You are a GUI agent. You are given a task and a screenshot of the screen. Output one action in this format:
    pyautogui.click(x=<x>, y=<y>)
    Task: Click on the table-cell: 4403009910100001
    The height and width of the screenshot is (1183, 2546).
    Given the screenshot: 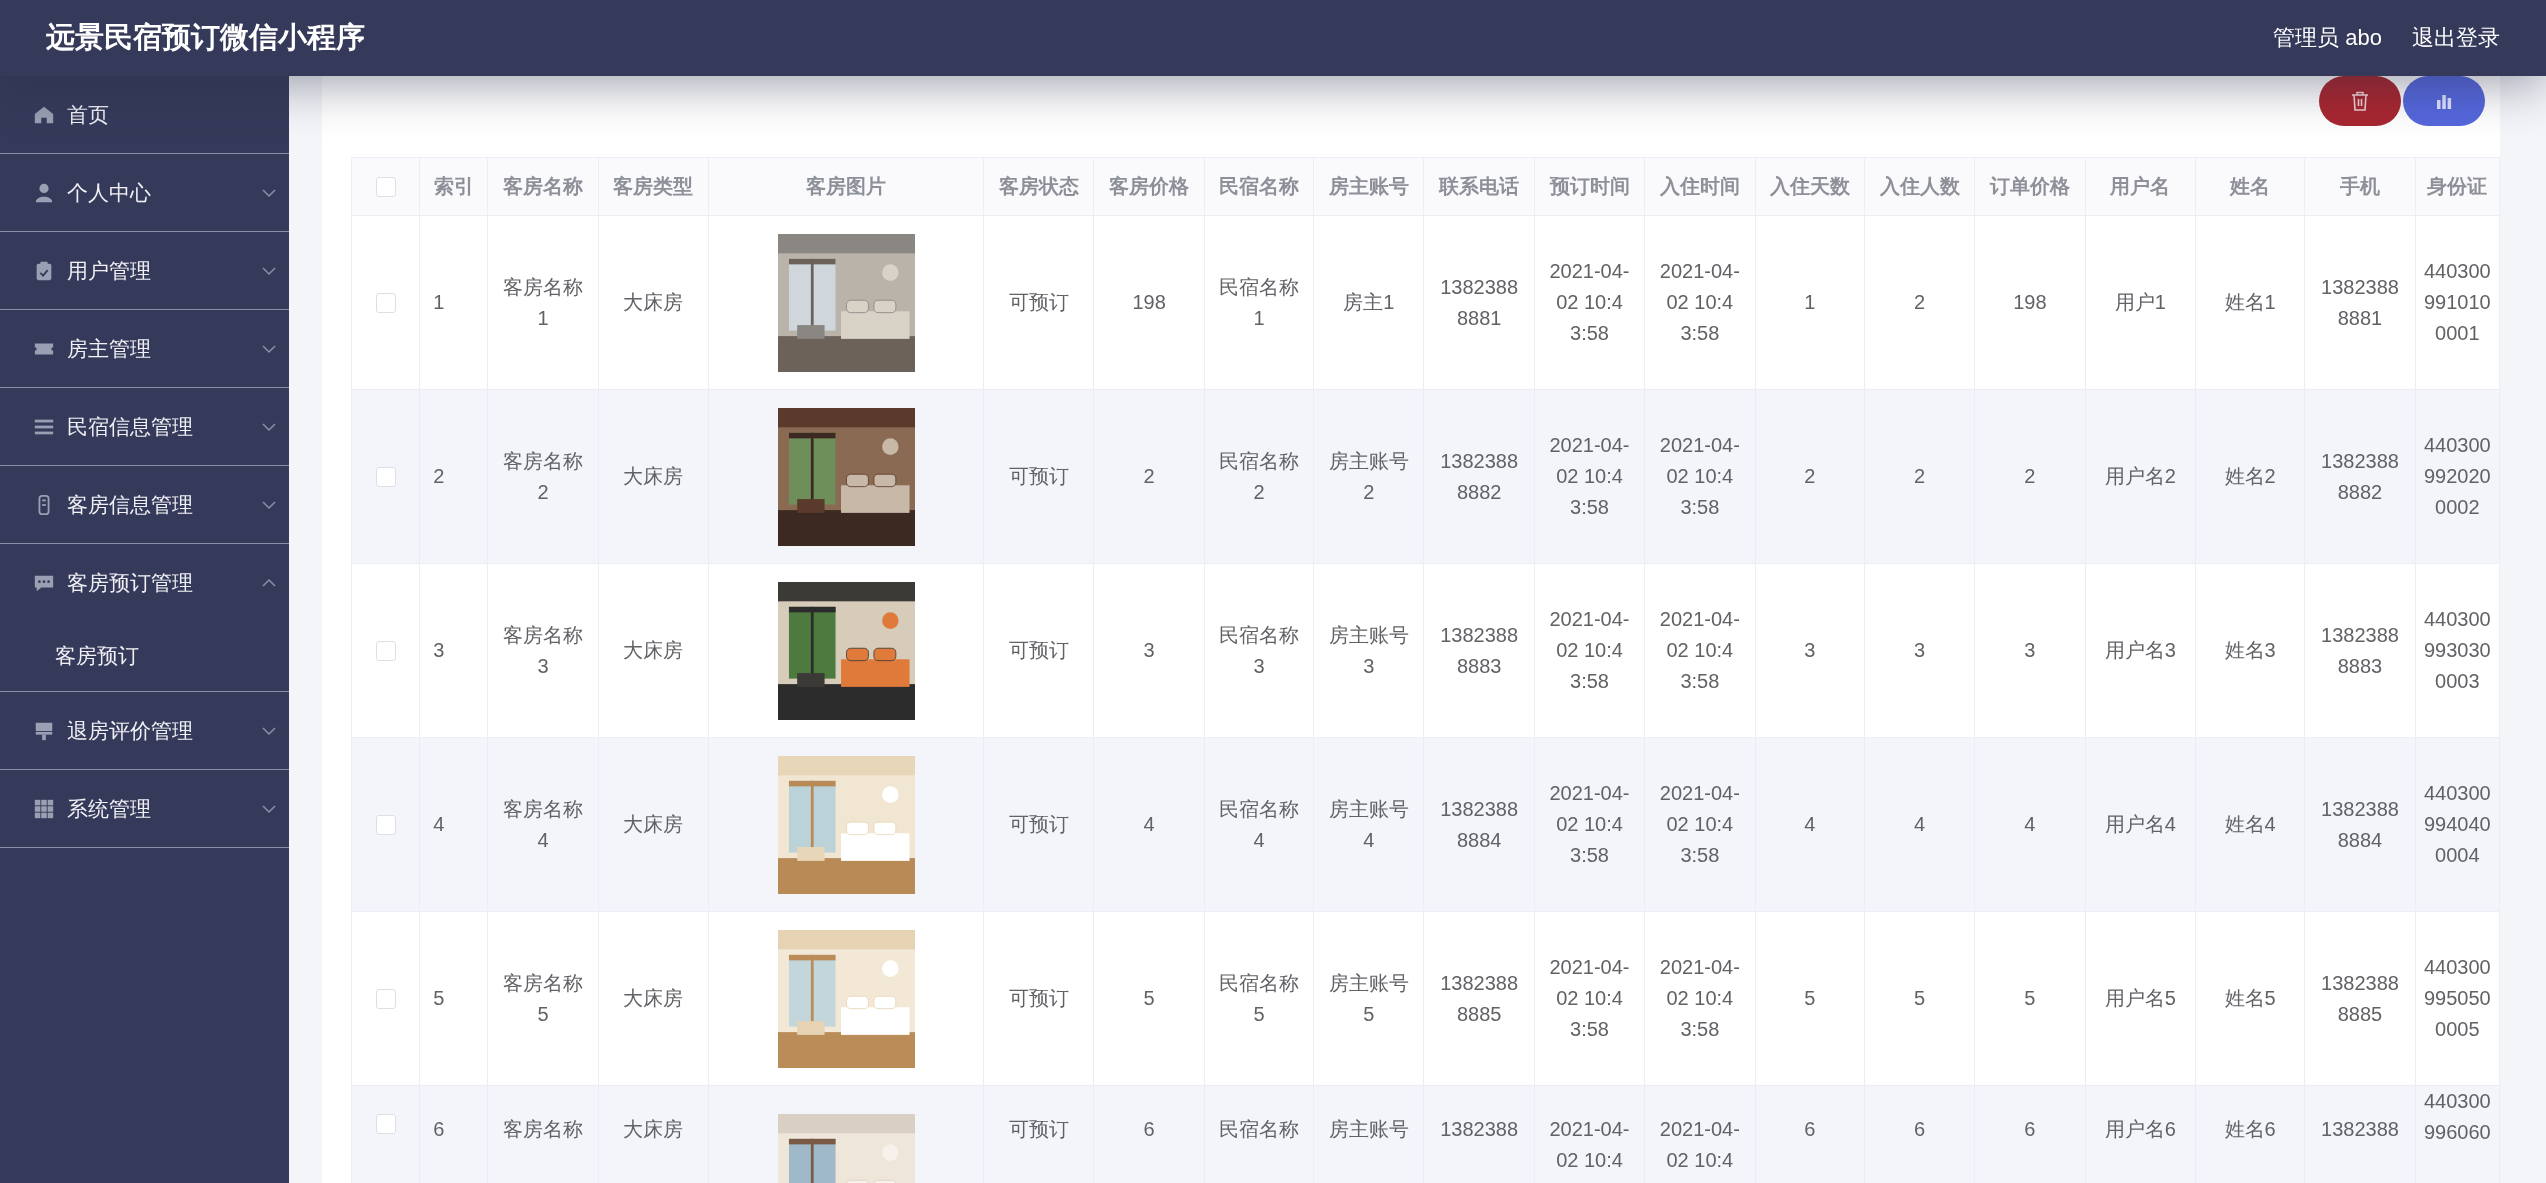 What is the action you would take?
    pyautogui.click(x=2457, y=302)
    